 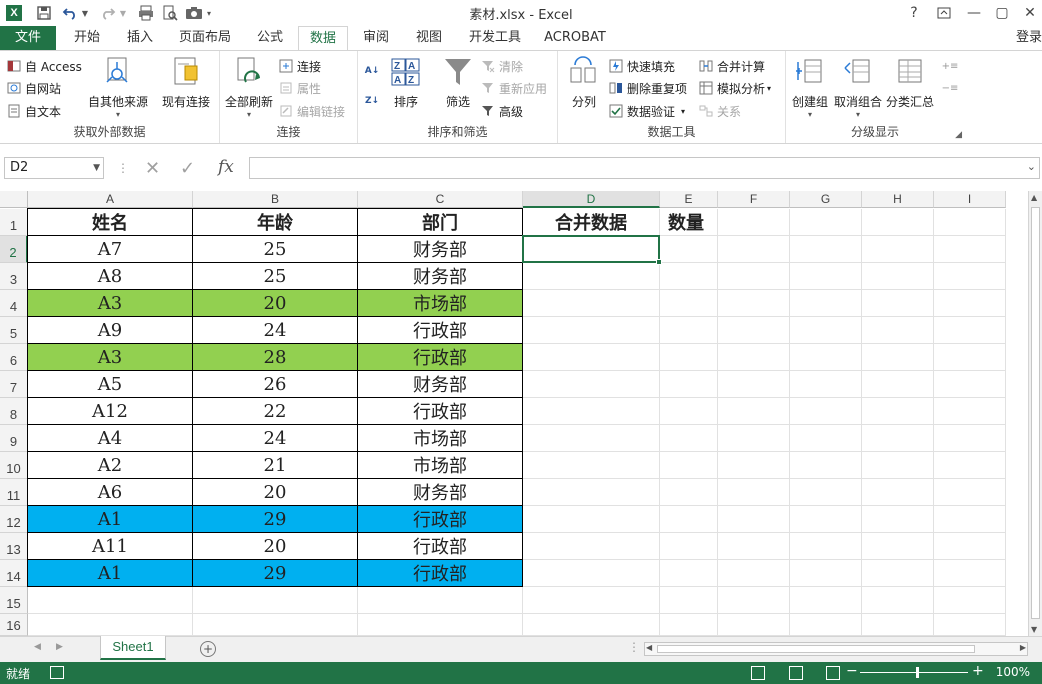 I want to click on insert-function-icon: fx, so click(x=226, y=167).